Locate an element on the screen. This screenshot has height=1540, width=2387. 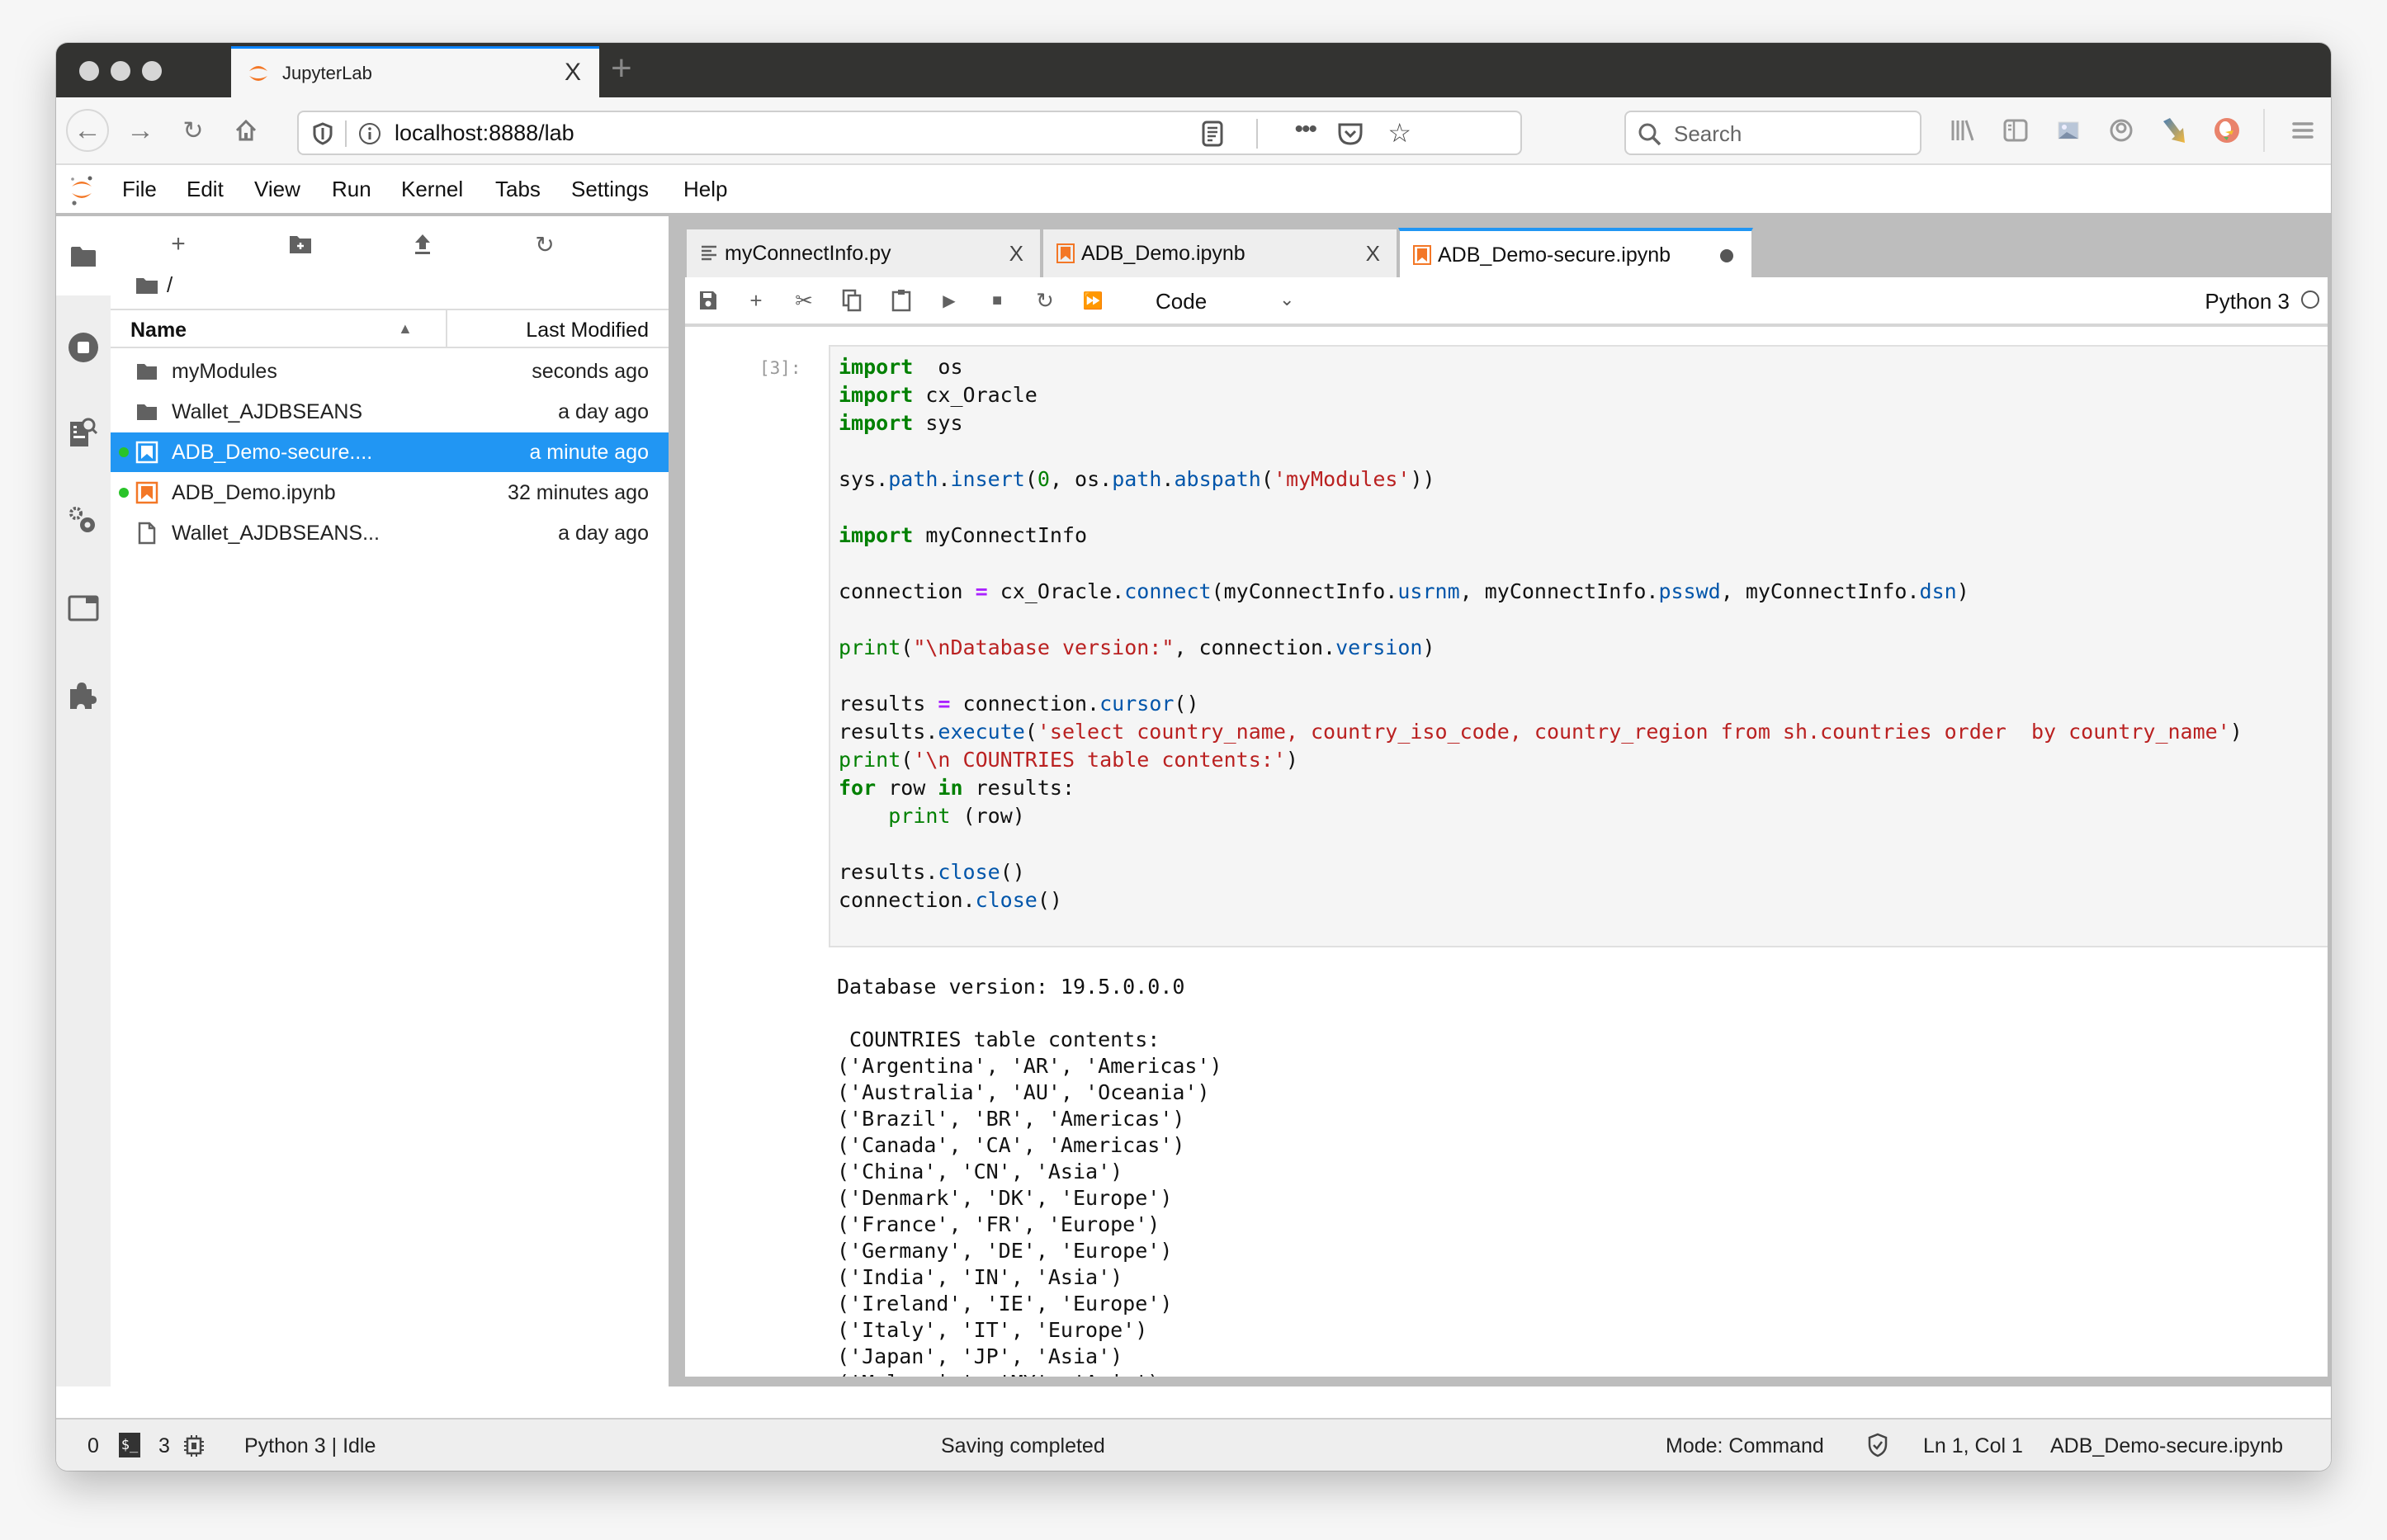
code-token: dsn is located at coordinates (1938, 591).